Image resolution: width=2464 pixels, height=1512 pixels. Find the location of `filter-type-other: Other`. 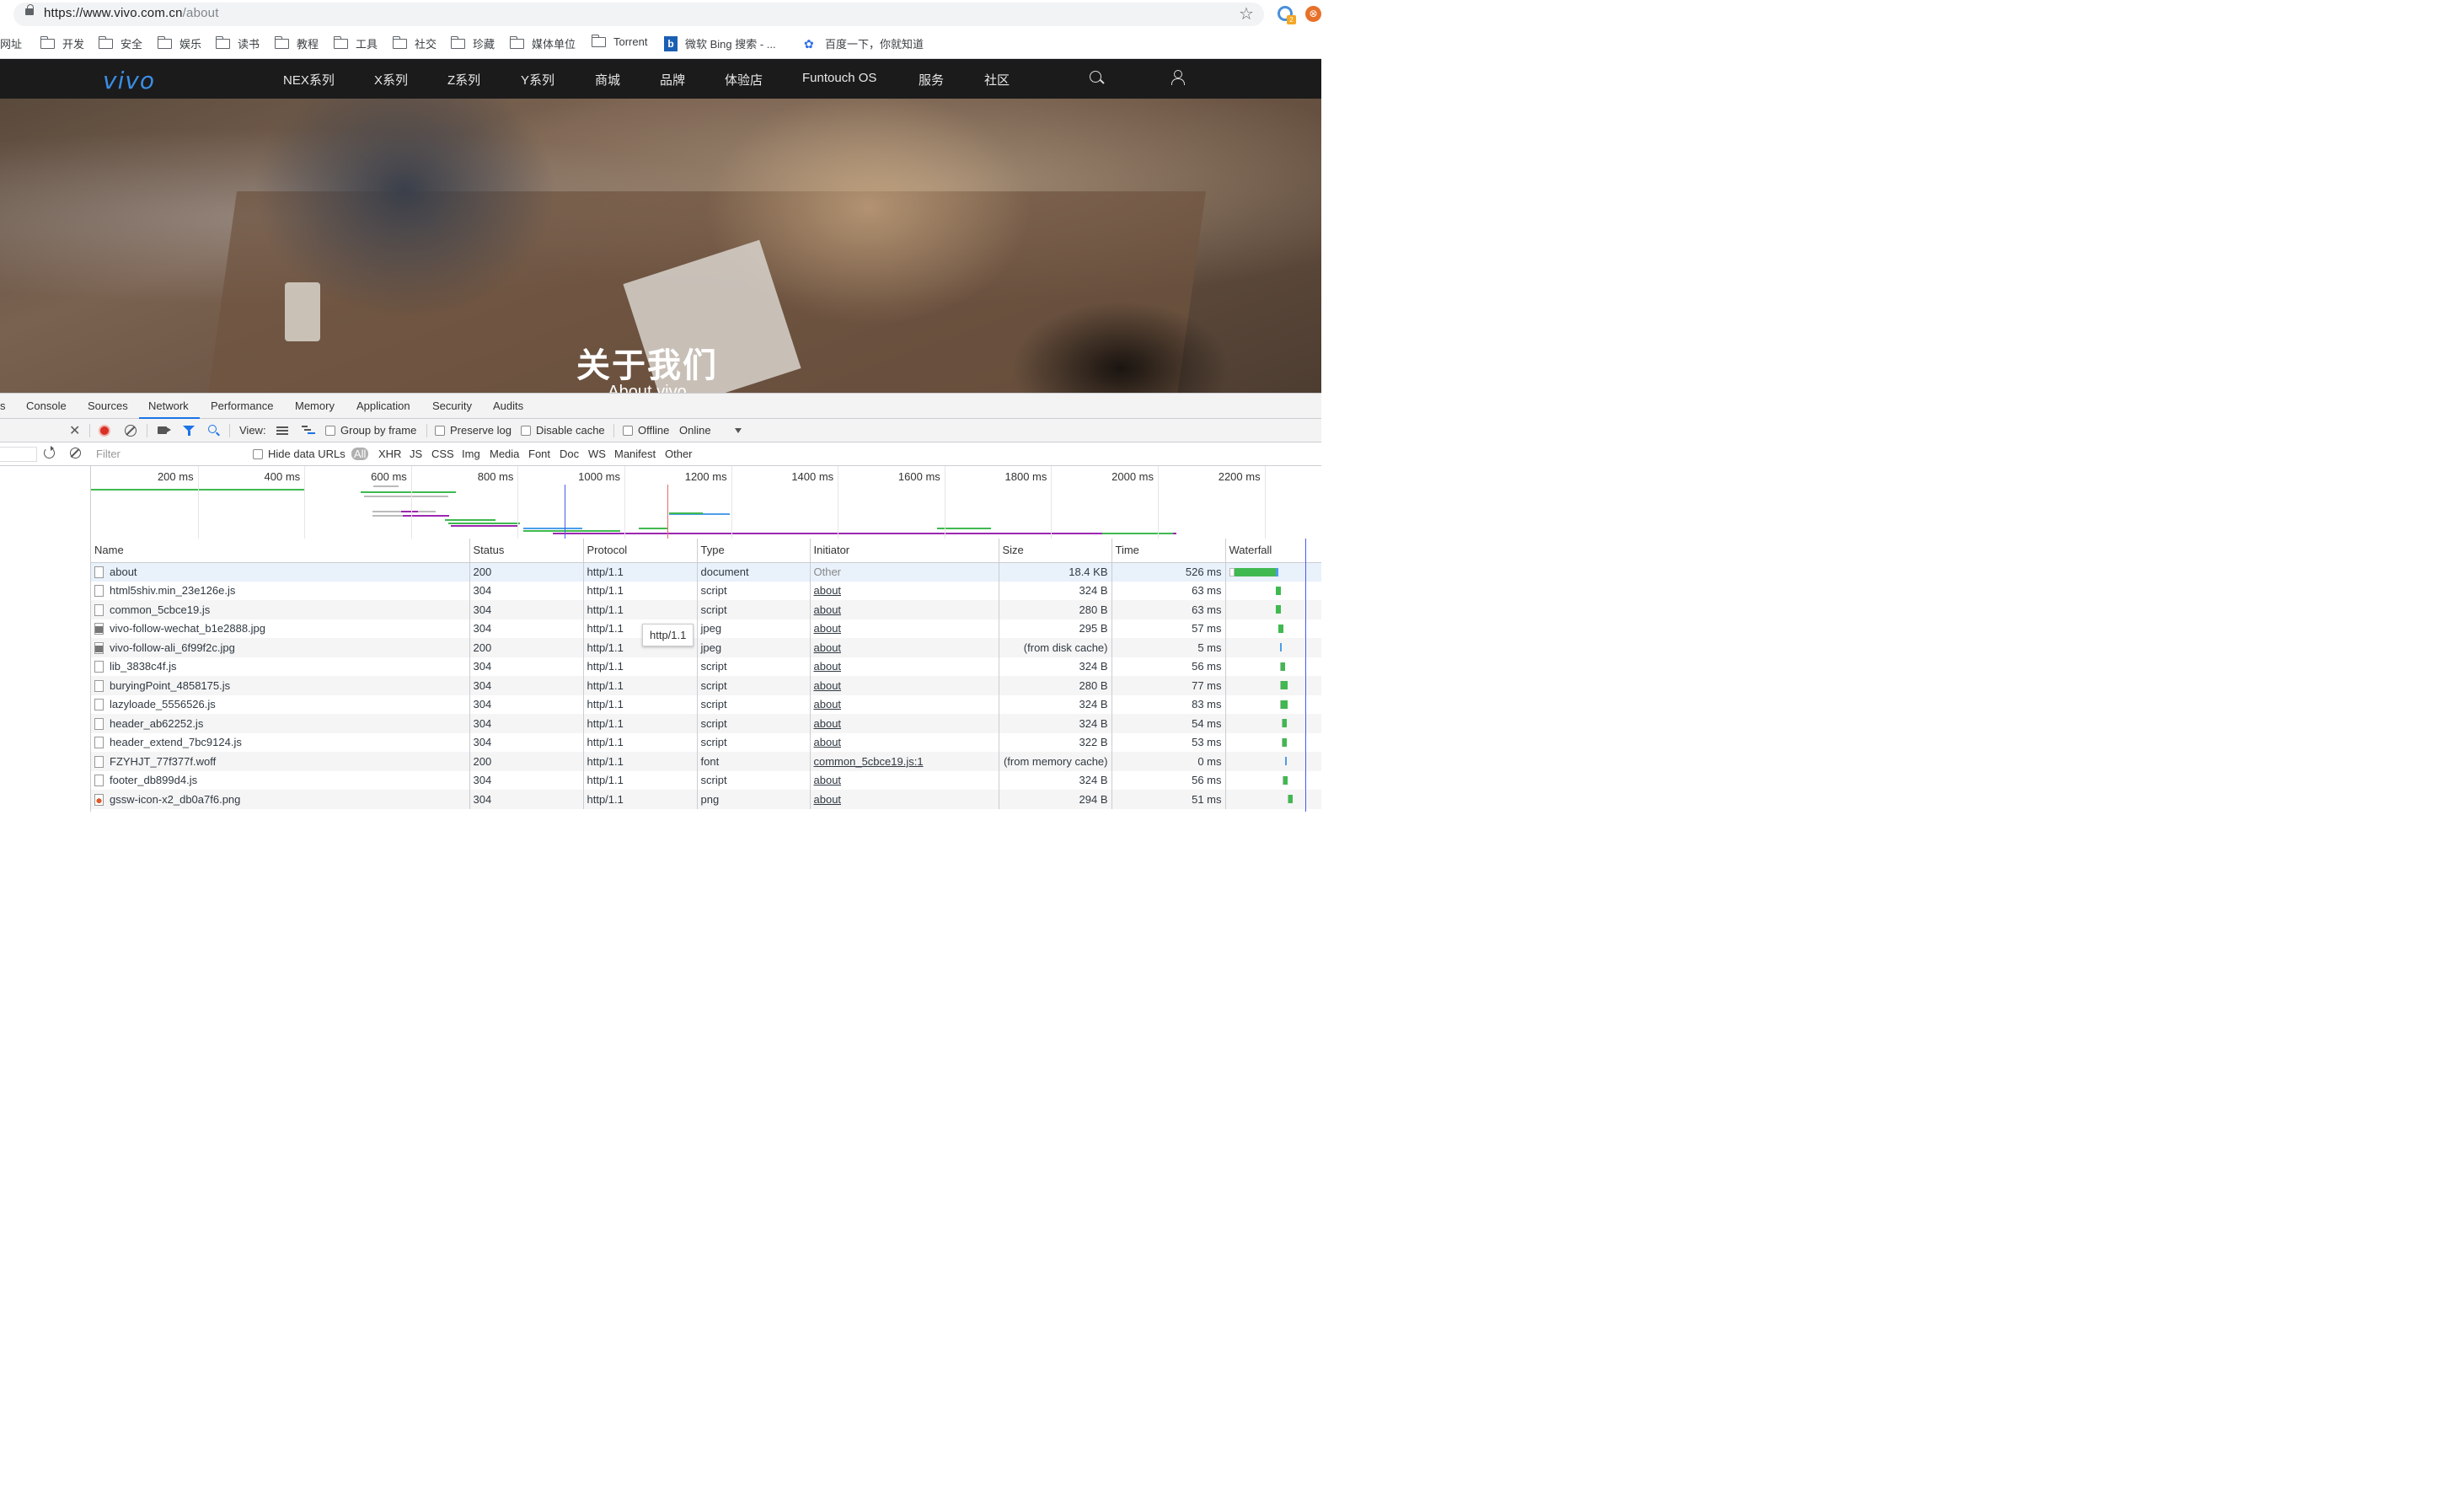

filter-type-other: Other is located at coordinates (679, 454).